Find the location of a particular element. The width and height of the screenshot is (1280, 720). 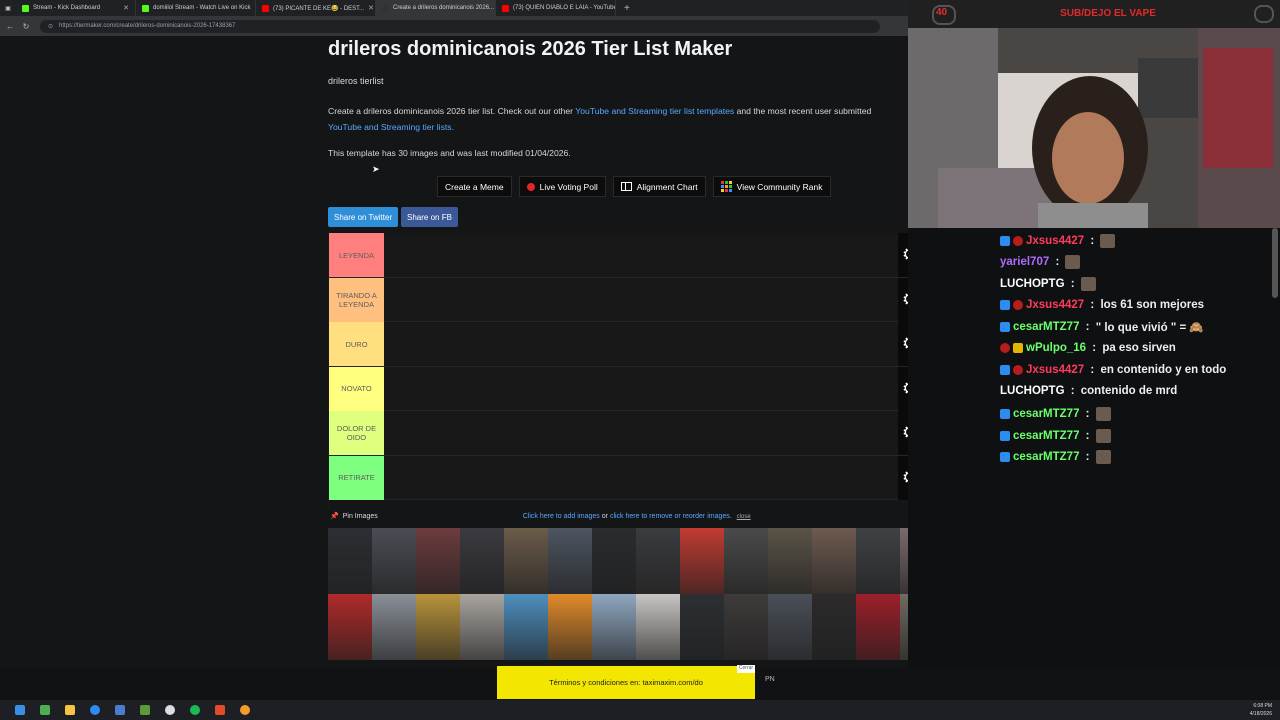

browser-tab: (73) PICANTE DE KE😂 - DEST... ✕ is located at coordinates (316, 8).